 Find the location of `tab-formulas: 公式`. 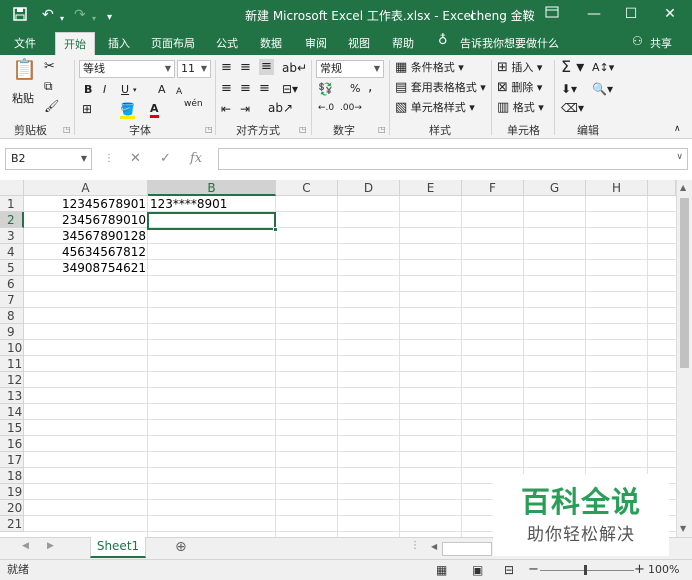

tab-formulas: 公式 is located at coordinates (227, 43).